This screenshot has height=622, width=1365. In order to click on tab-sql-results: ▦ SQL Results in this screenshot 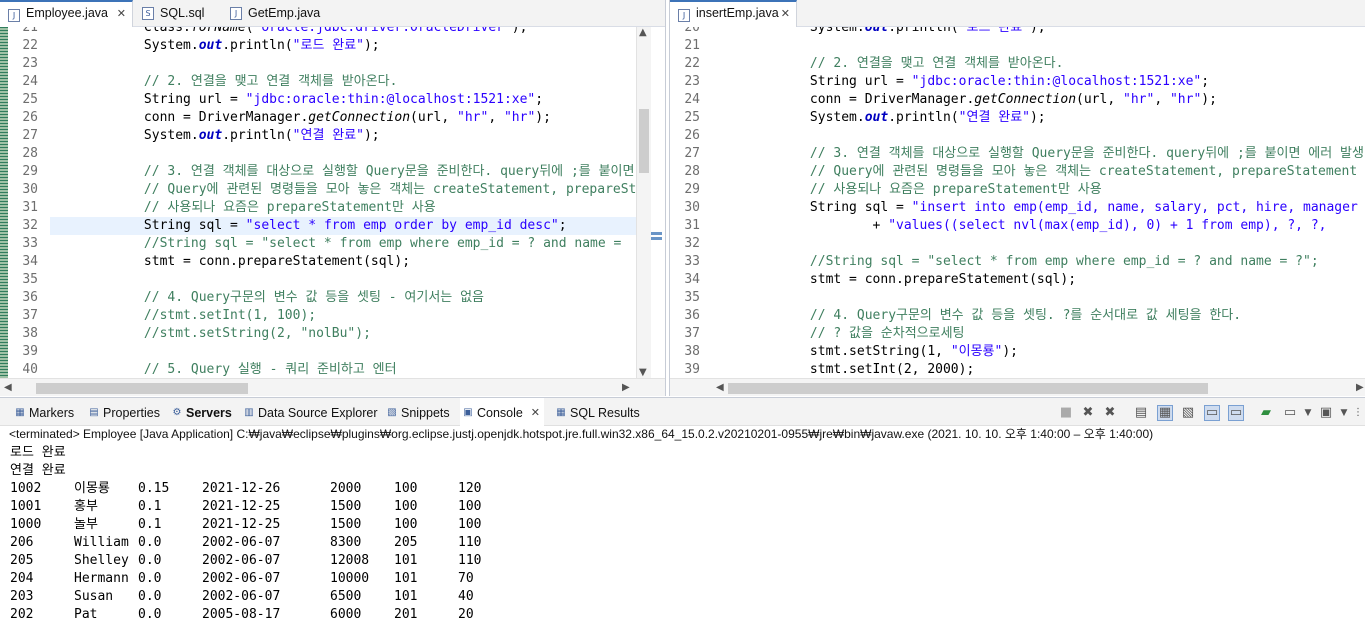, I will do `click(596, 412)`.